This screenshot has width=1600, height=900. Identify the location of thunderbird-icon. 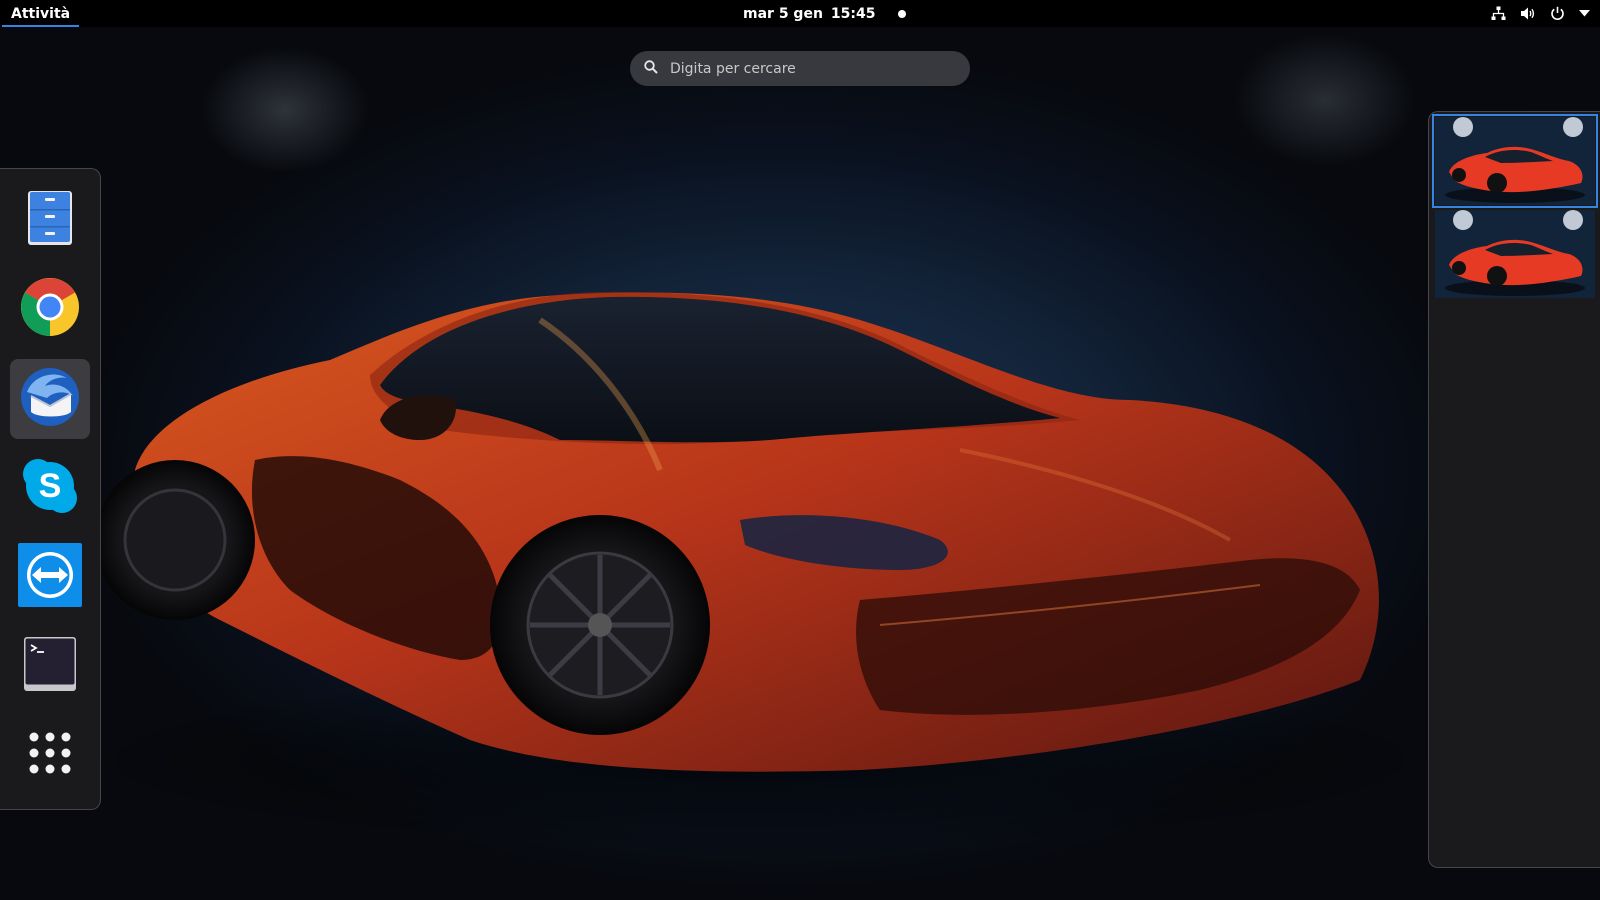
(50, 399).